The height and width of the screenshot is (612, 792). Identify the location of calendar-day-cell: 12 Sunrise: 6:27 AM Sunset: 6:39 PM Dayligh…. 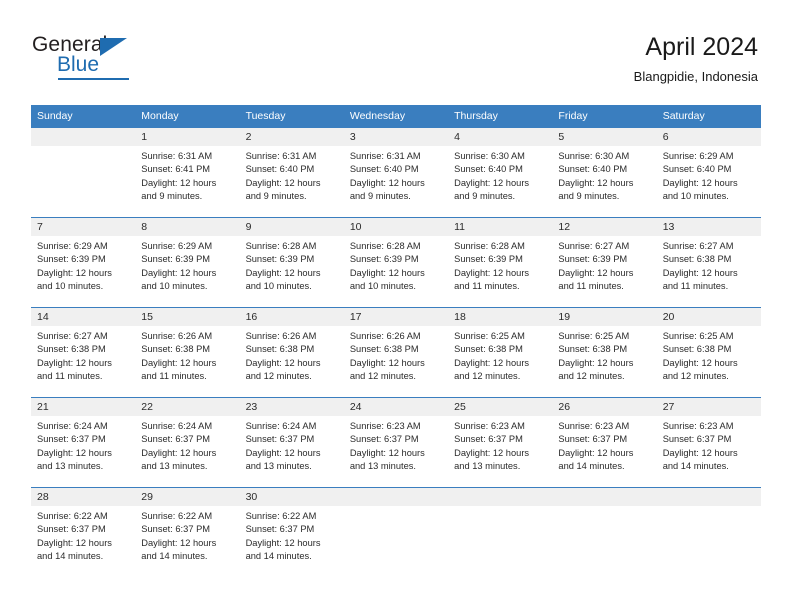
(604, 262).